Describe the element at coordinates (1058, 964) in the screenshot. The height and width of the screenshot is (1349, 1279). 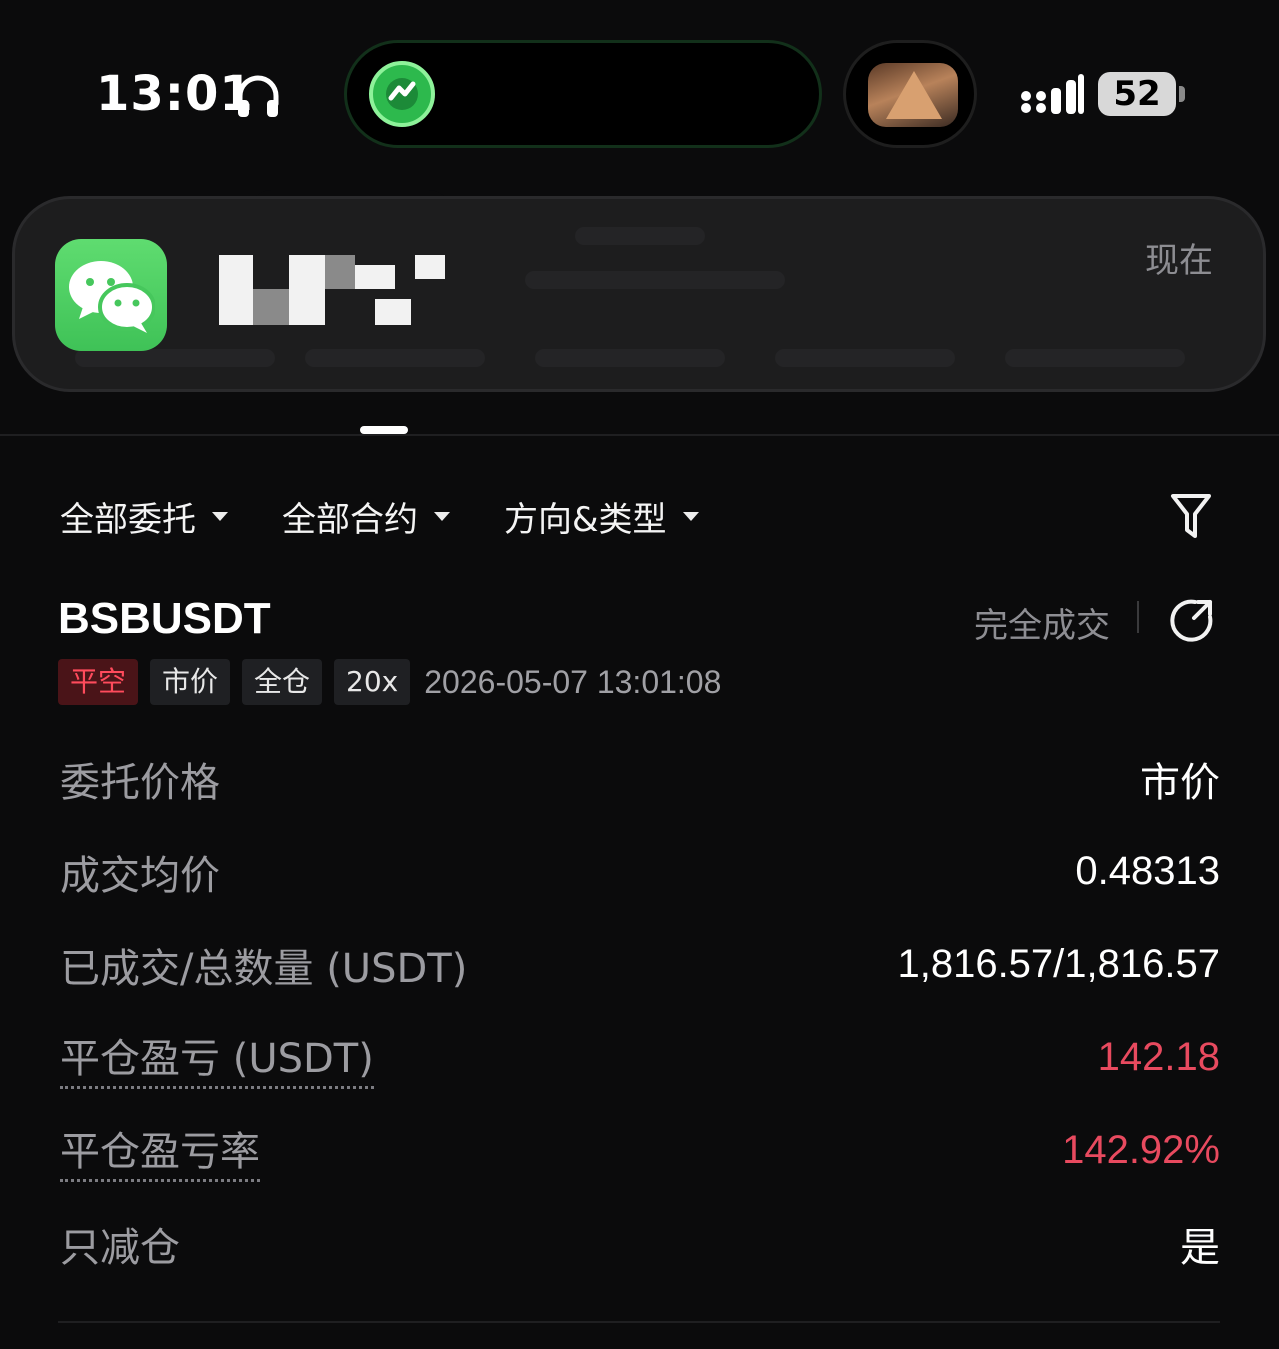
I see `detail-value: 1,816.57/1,816.57` at that location.